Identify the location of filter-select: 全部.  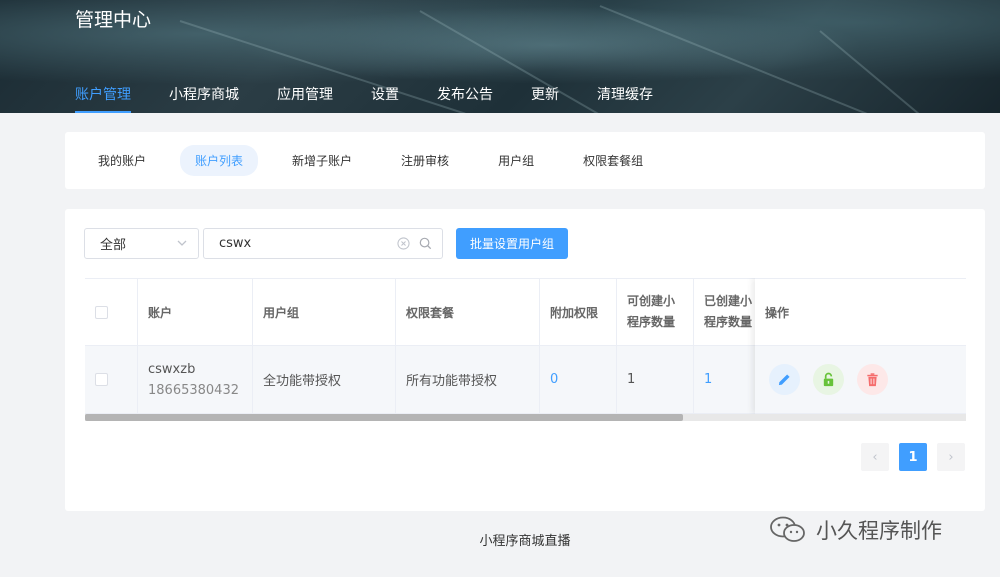
(141, 243).